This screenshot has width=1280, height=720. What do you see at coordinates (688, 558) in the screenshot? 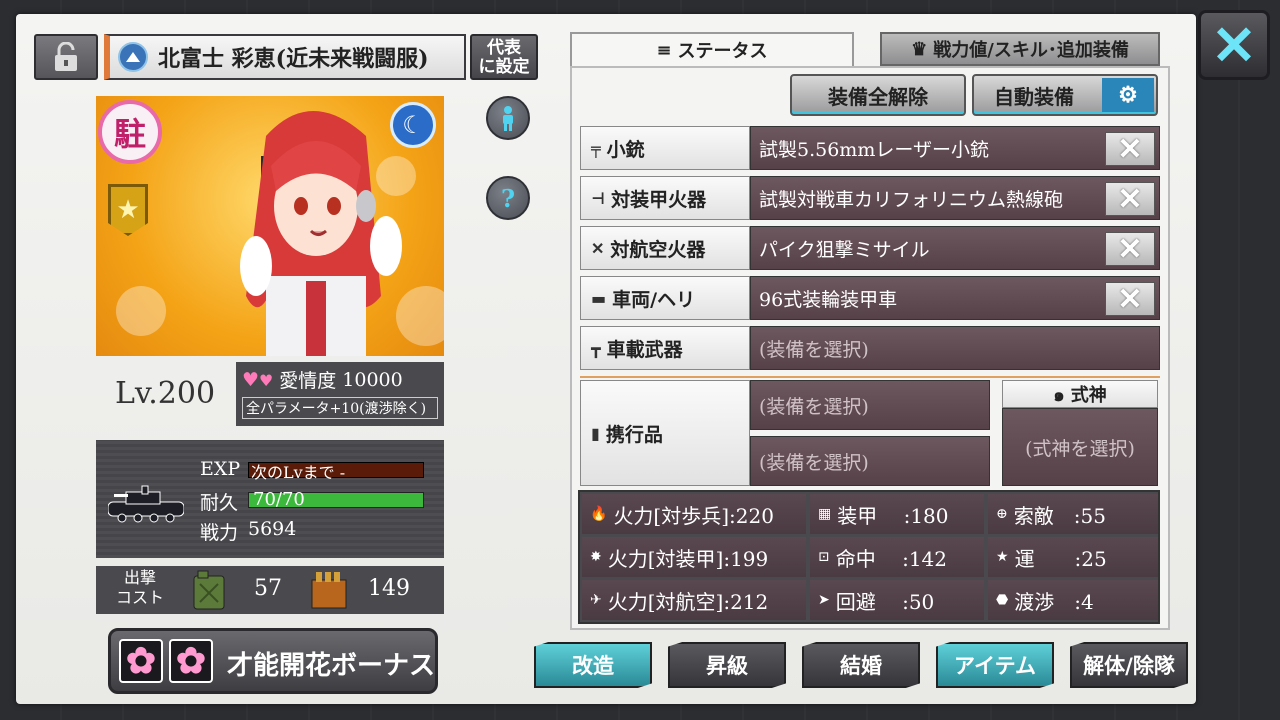
I see `parameter-value: 火力[対装甲]:199` at bounding box center [688, 558].